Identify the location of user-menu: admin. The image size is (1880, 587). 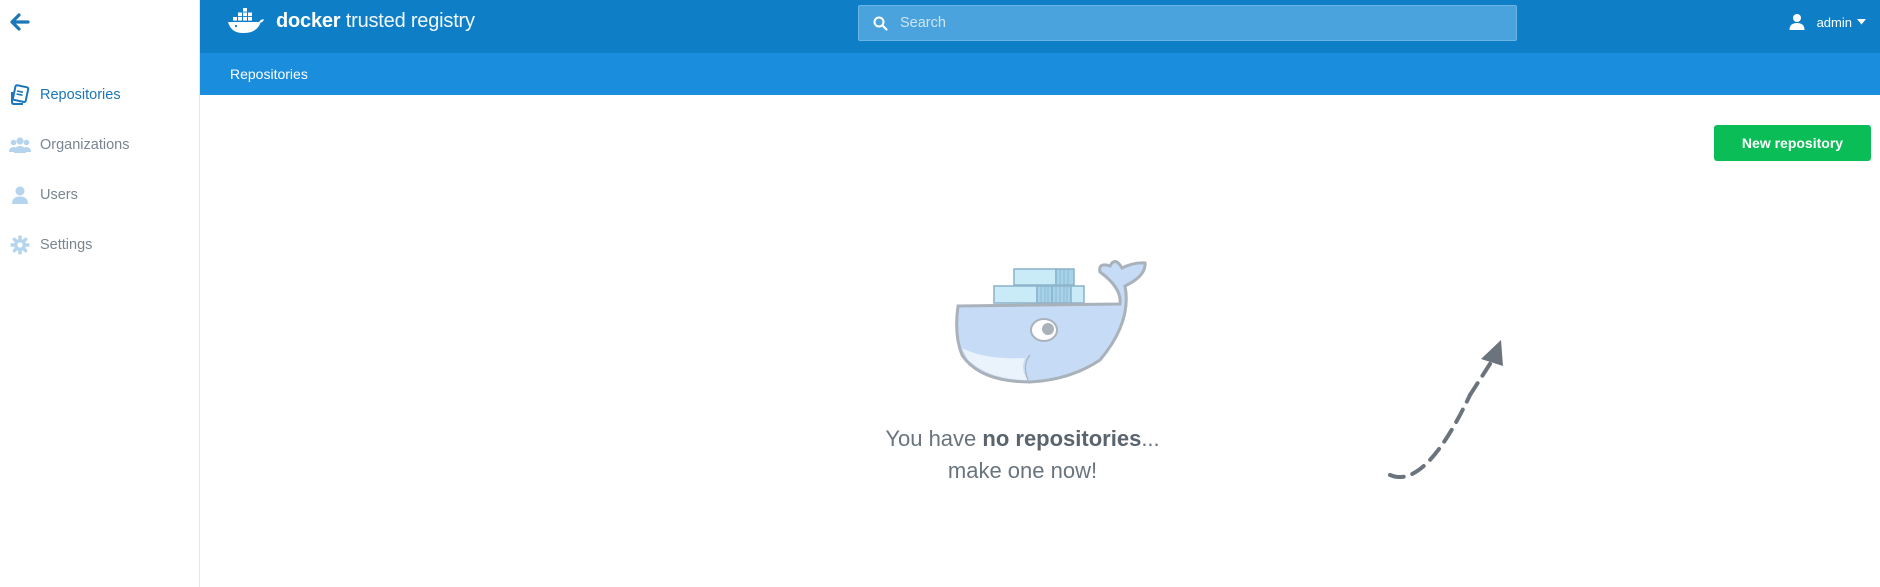
(1827, 22).